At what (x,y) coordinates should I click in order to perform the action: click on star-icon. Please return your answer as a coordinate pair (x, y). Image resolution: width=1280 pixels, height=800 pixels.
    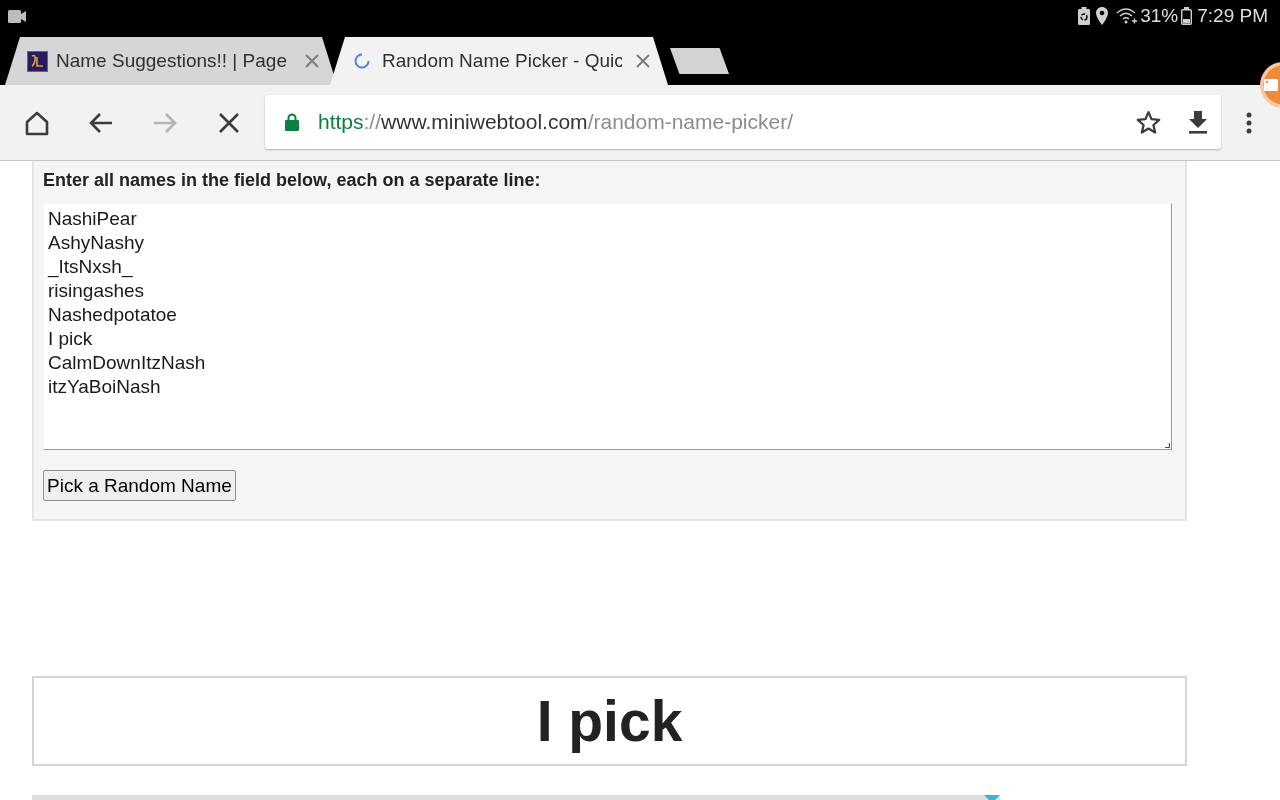
    Looking at the image, I should click on (1148, 122).